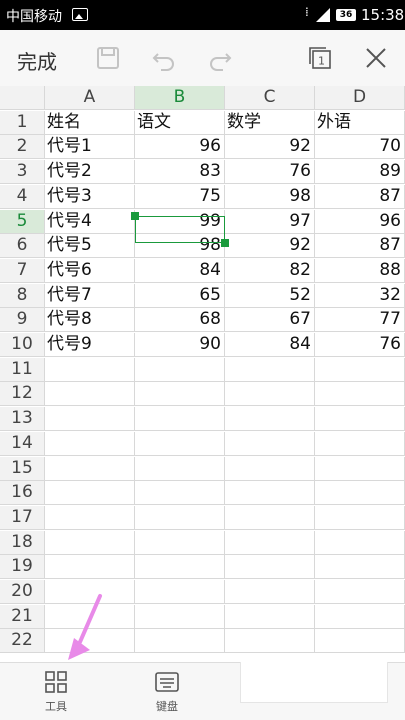 The image size is (405, 720). I want to click on cell-b: 83, so click(180, 172).